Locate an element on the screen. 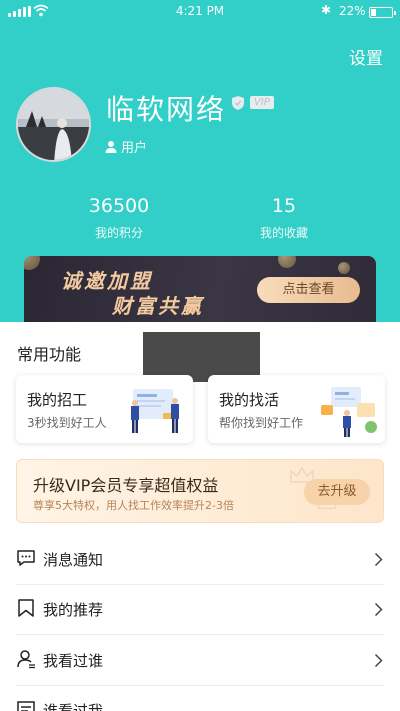 This screenshot has width=400, height=711. menu-item-label: 我的推荐 is located at coordinates (73, 610).